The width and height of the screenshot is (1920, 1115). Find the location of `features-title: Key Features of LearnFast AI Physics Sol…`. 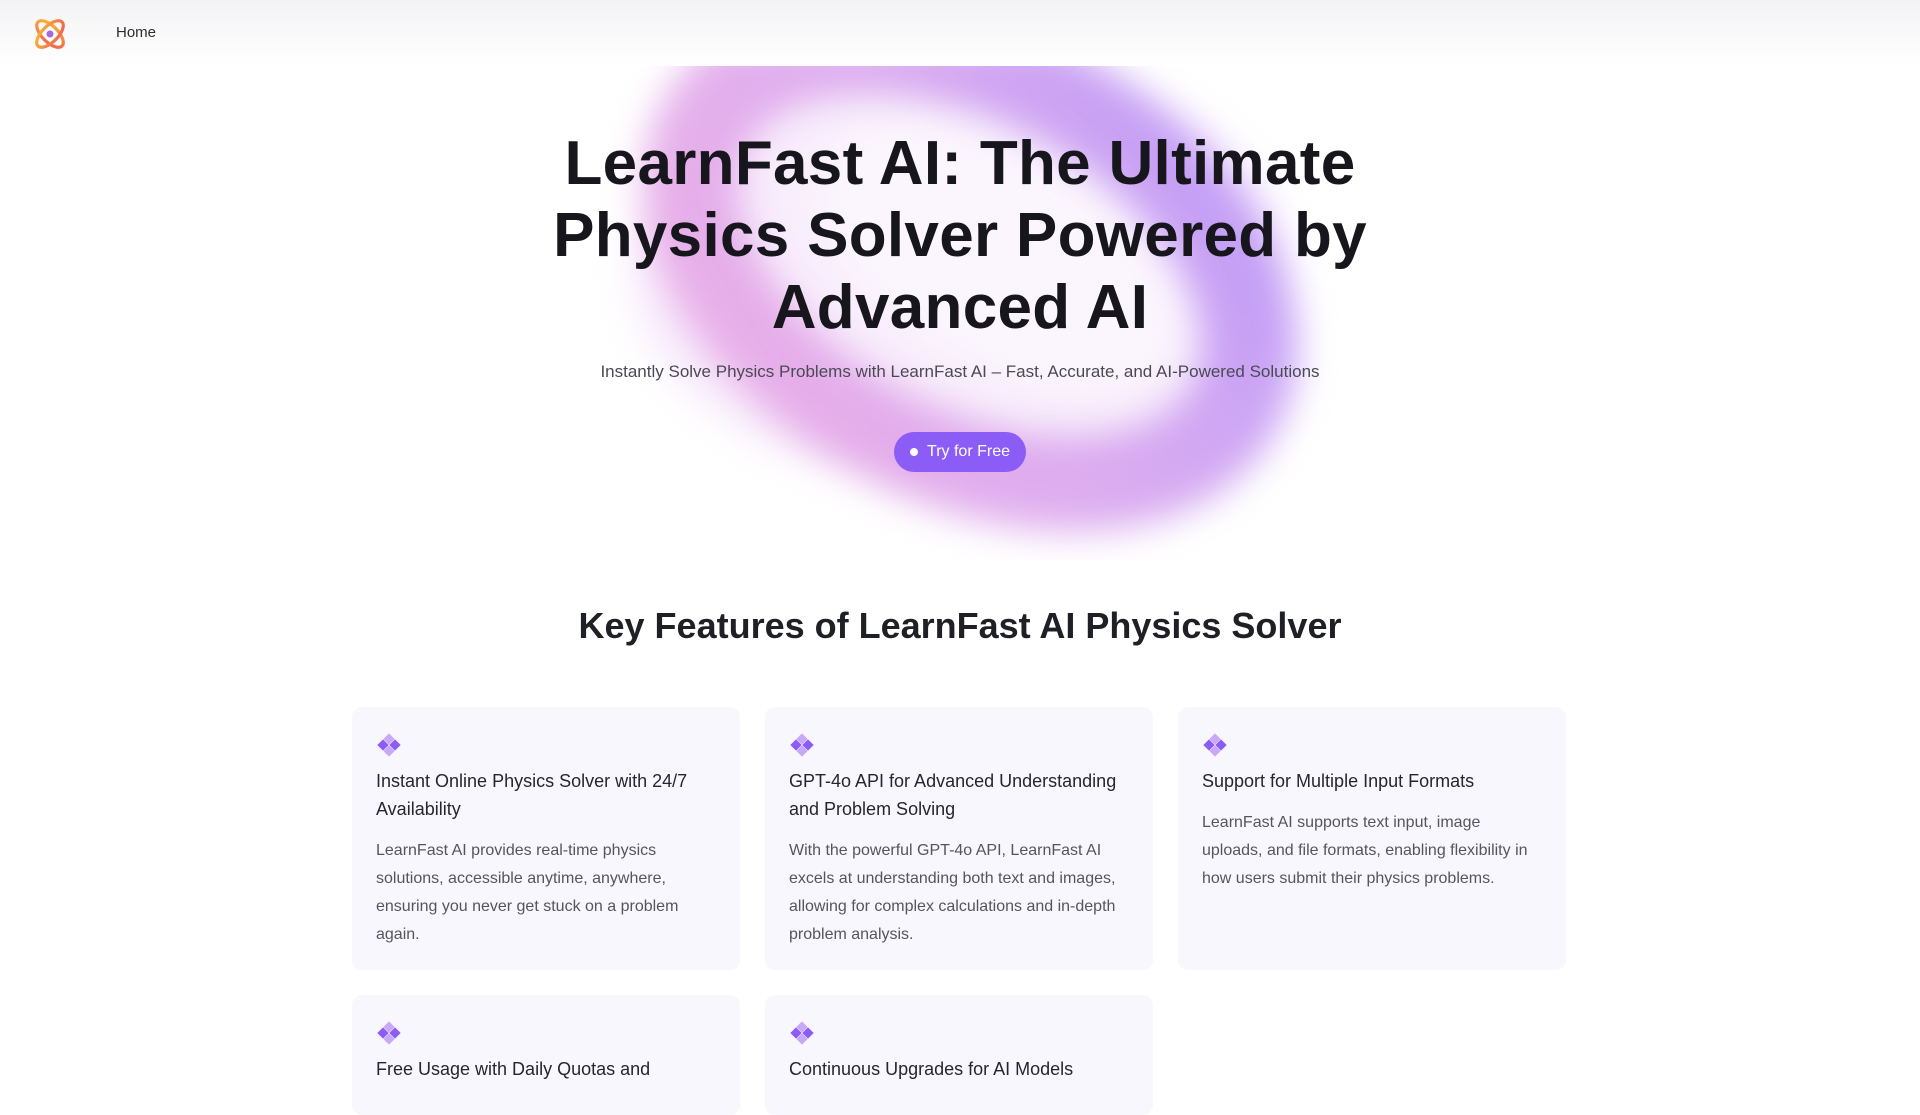

features-title: Key Features of LearnFast AI Physics Sol… is located at coordinates (960, 625).